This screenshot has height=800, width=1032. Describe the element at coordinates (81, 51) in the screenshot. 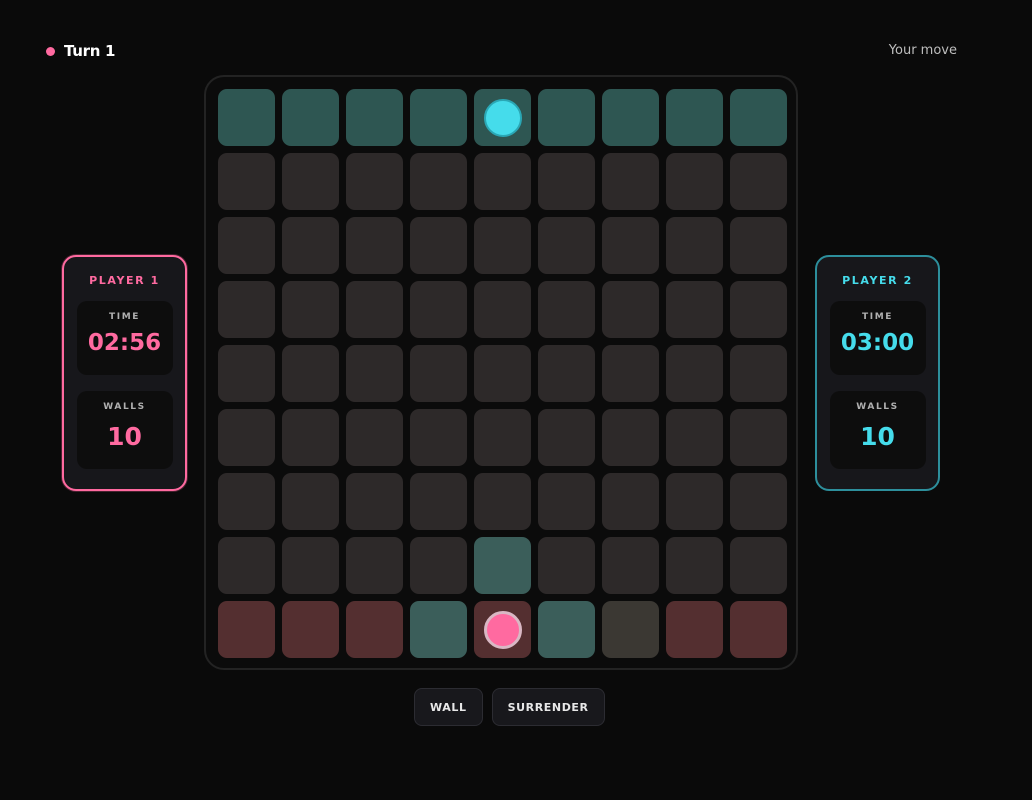

I see `turn-indicator: Turn 1` at that location.